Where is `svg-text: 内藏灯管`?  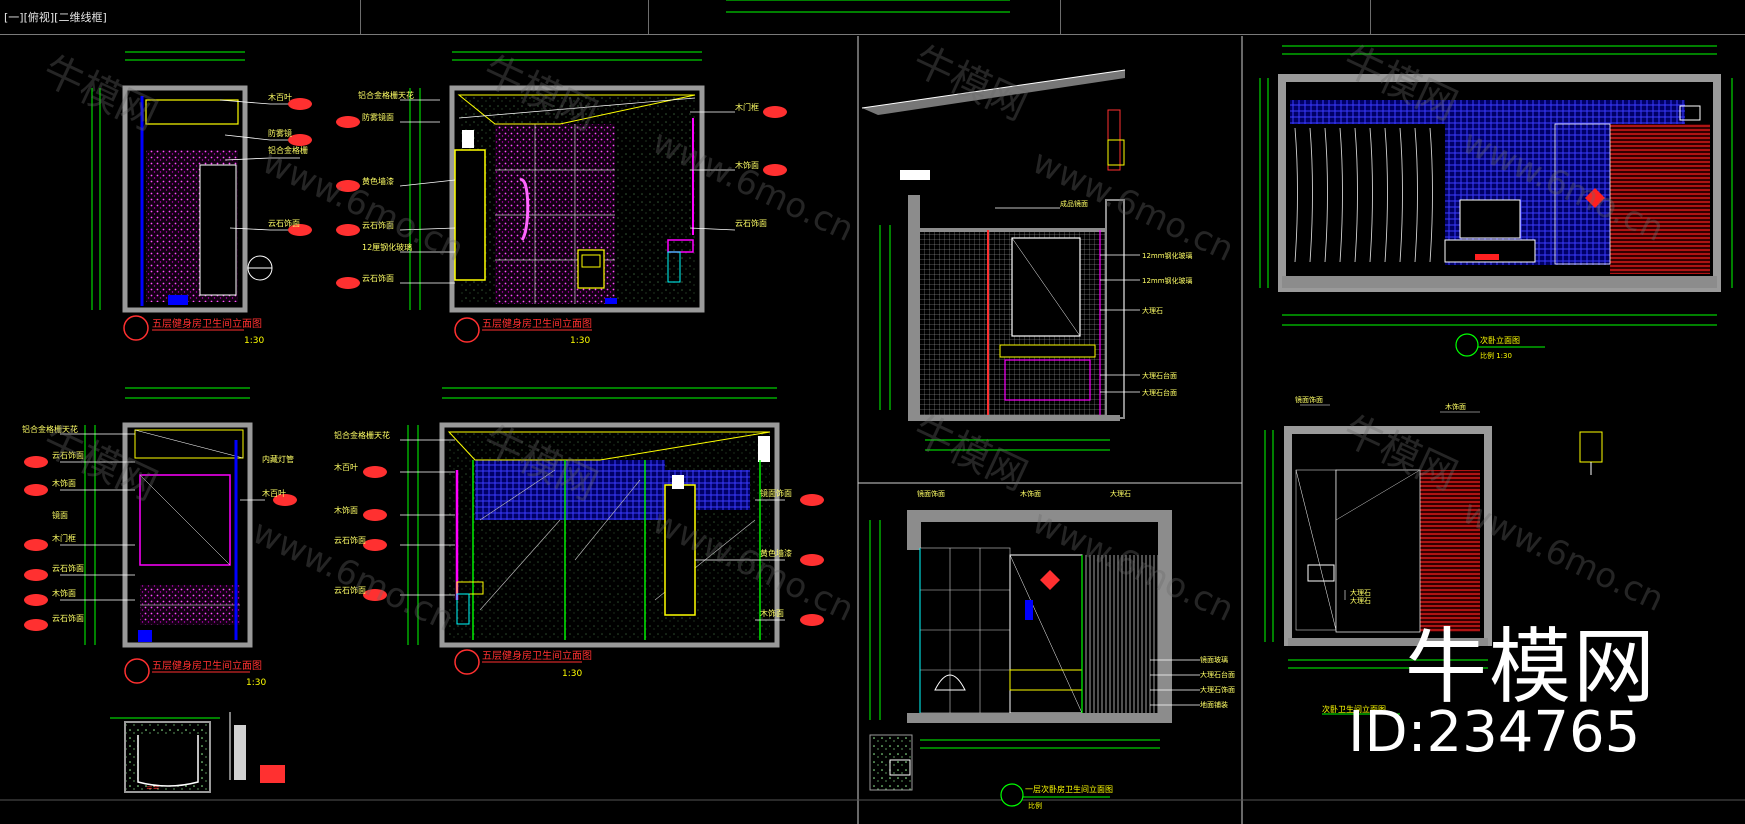
svg-text: 内藏灯管 is located at coordinates (278, 459).